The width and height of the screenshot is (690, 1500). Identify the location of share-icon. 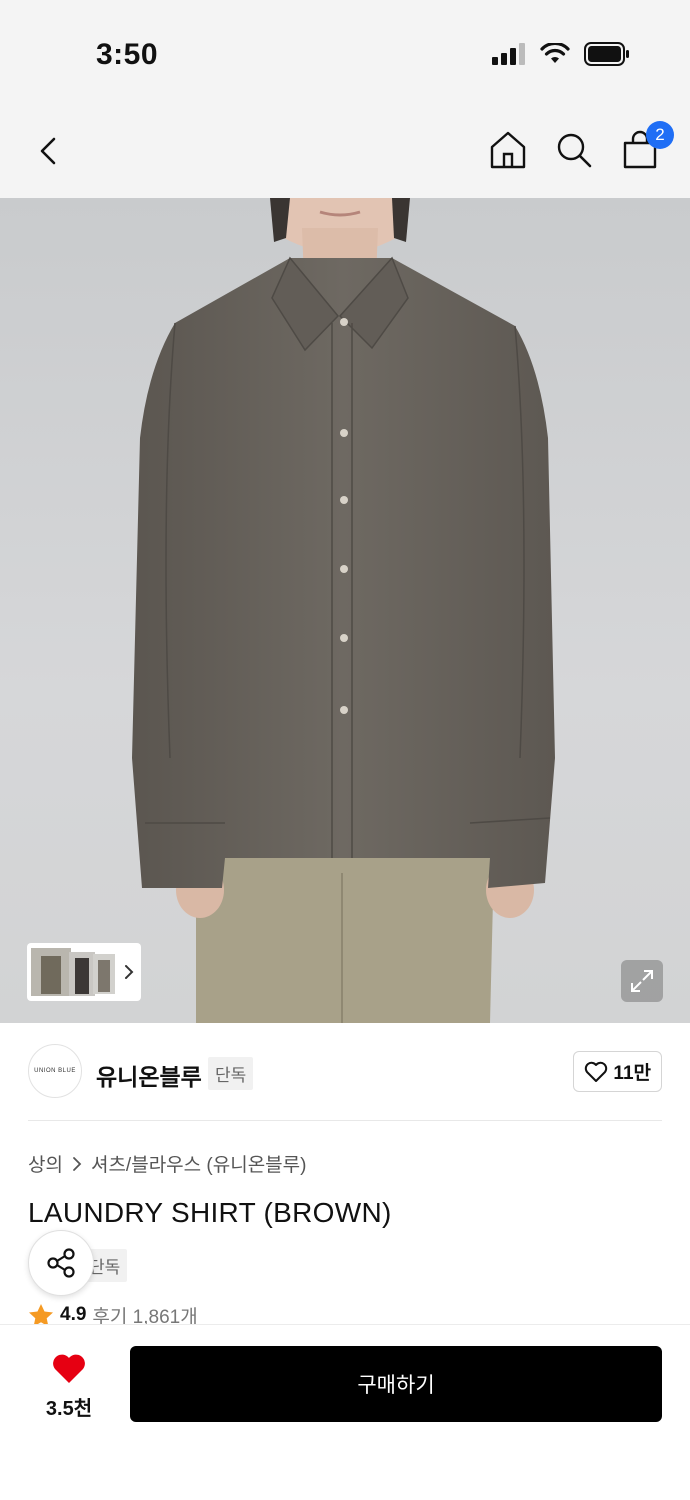
(61, 1263).